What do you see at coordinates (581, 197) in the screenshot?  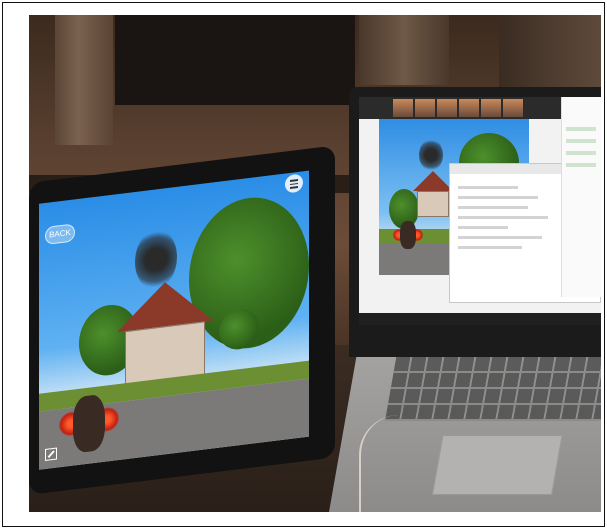 I see `side-panel` at bounding box center [581, 197].